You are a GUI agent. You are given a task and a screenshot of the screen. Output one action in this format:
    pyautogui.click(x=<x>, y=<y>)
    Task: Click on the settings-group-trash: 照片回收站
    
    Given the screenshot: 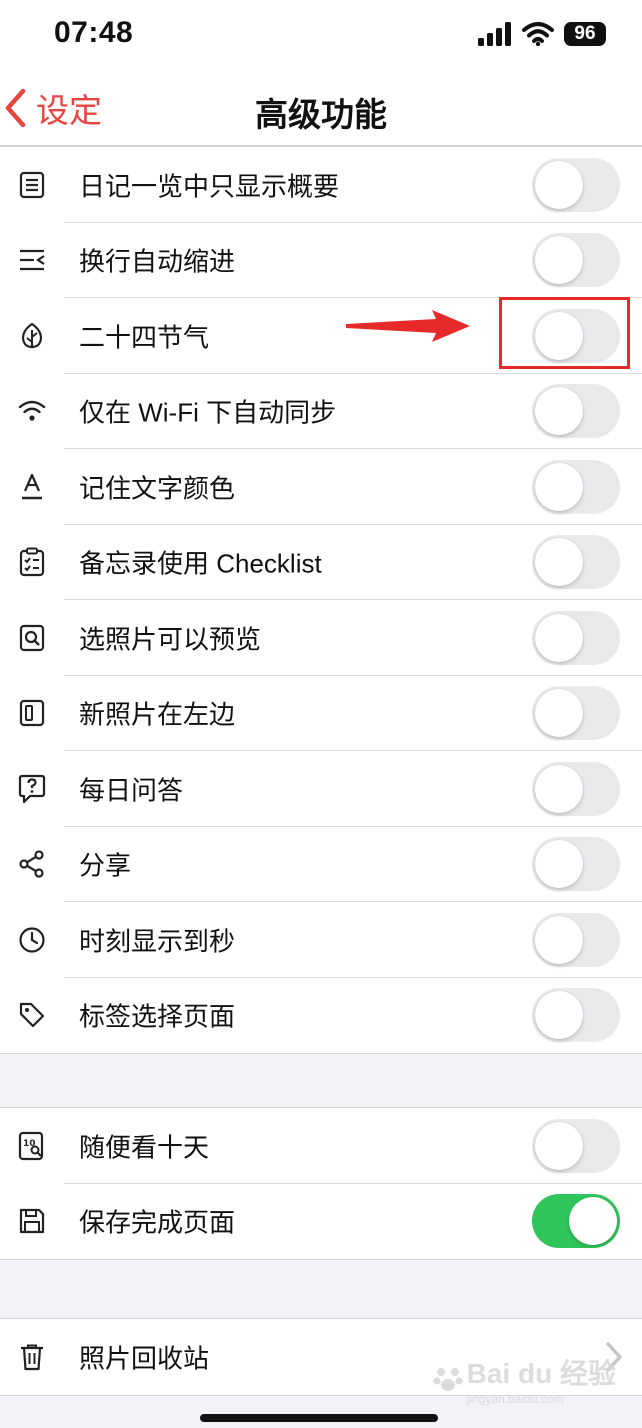 What is the action you would take?
    pyautogui.click(x=321, y=1357)
    